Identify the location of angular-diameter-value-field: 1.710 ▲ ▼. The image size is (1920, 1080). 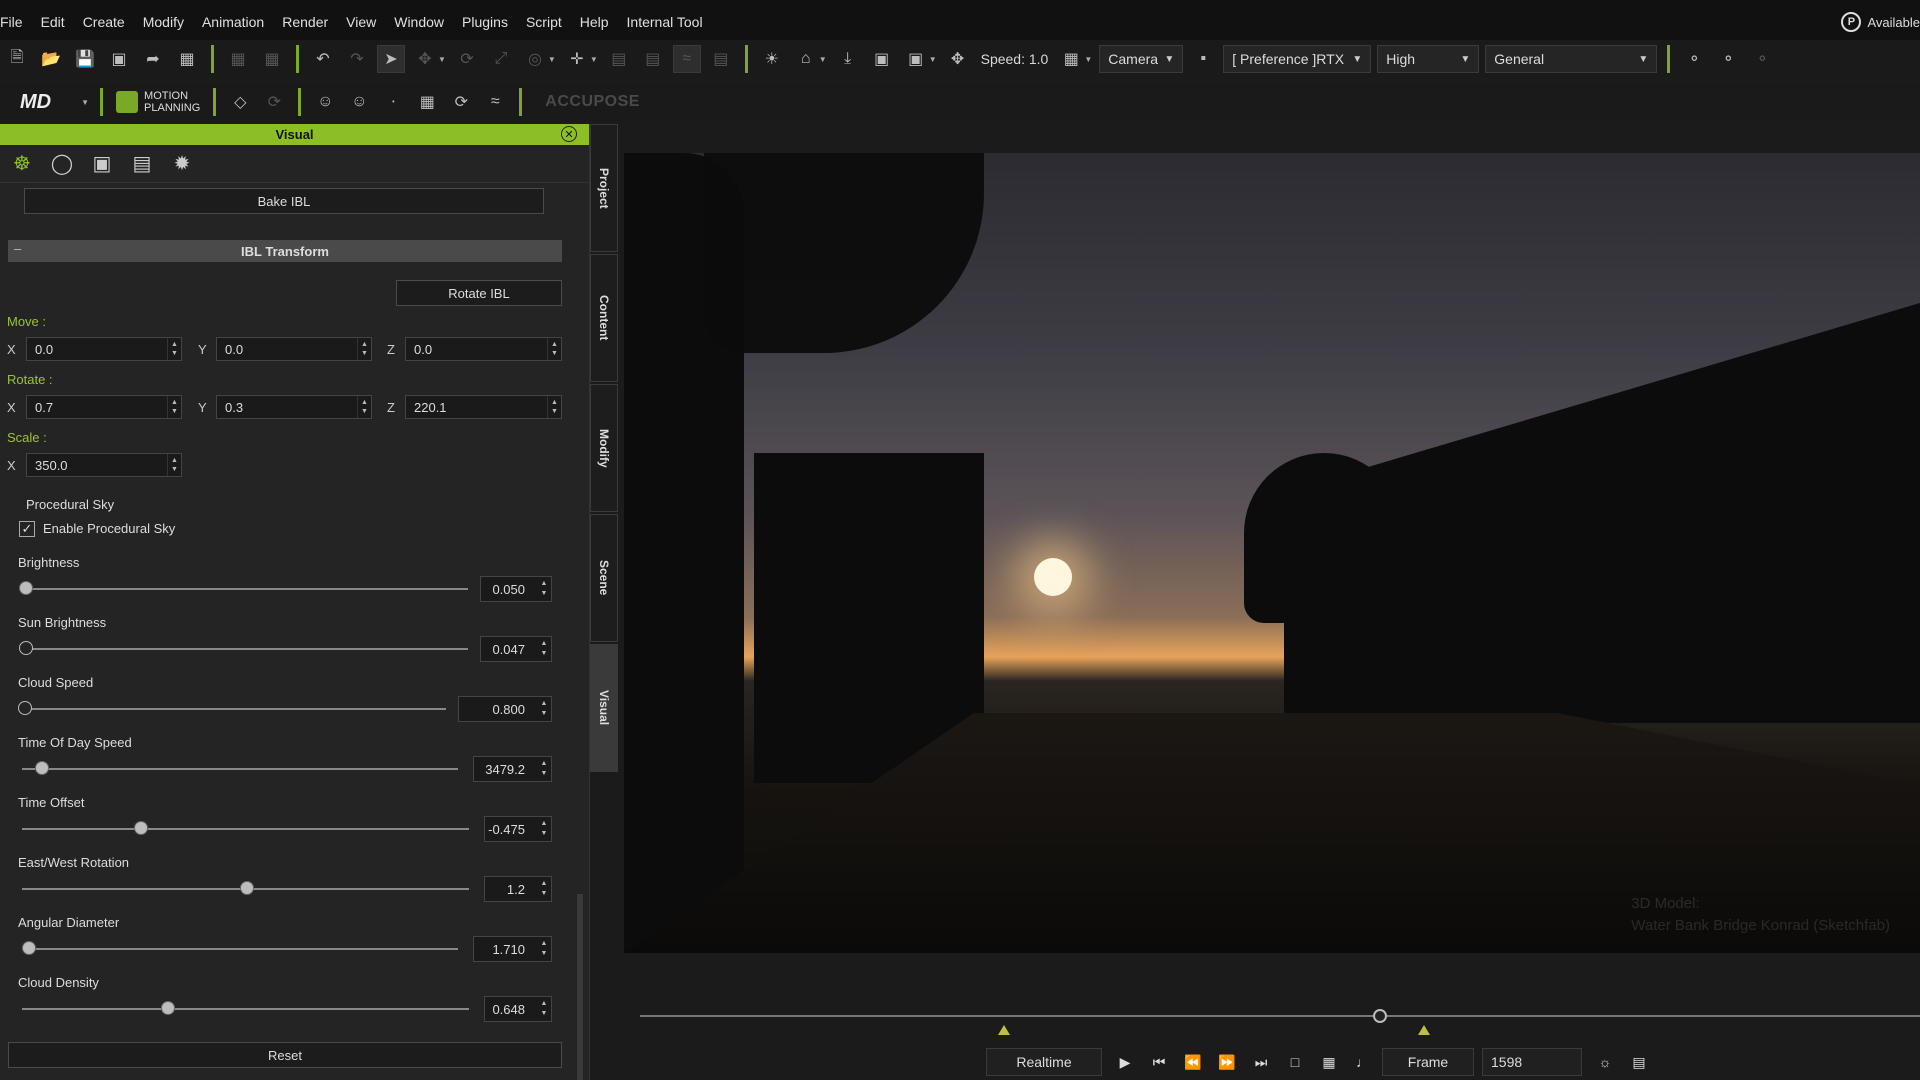
(512, 949).